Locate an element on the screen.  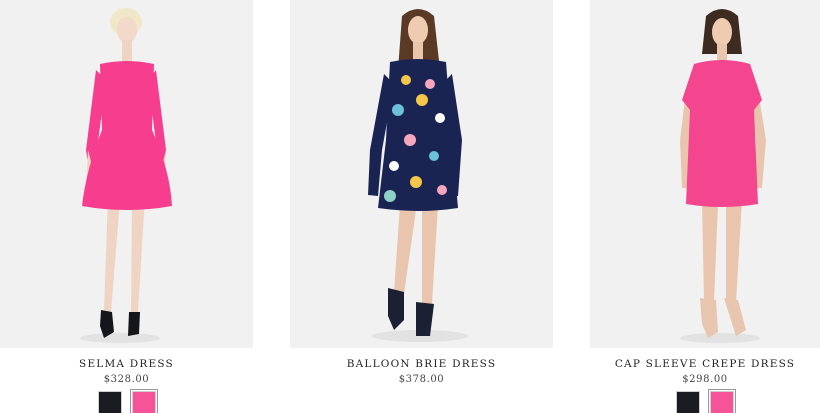
product-price: $328.00 is located at coordinates (126, 379).